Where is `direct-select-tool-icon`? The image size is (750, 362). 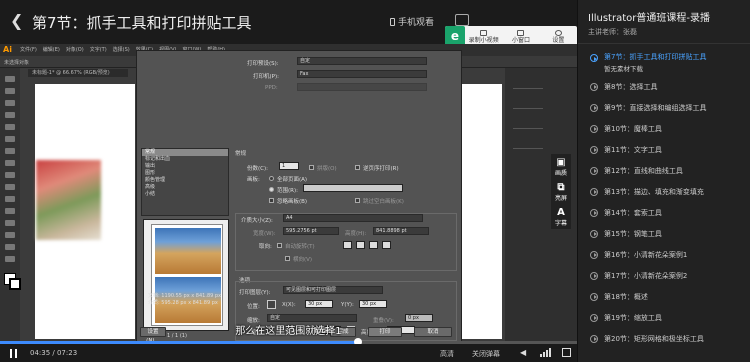 direct-select-tool-icon is located at coordinates (10, 91).